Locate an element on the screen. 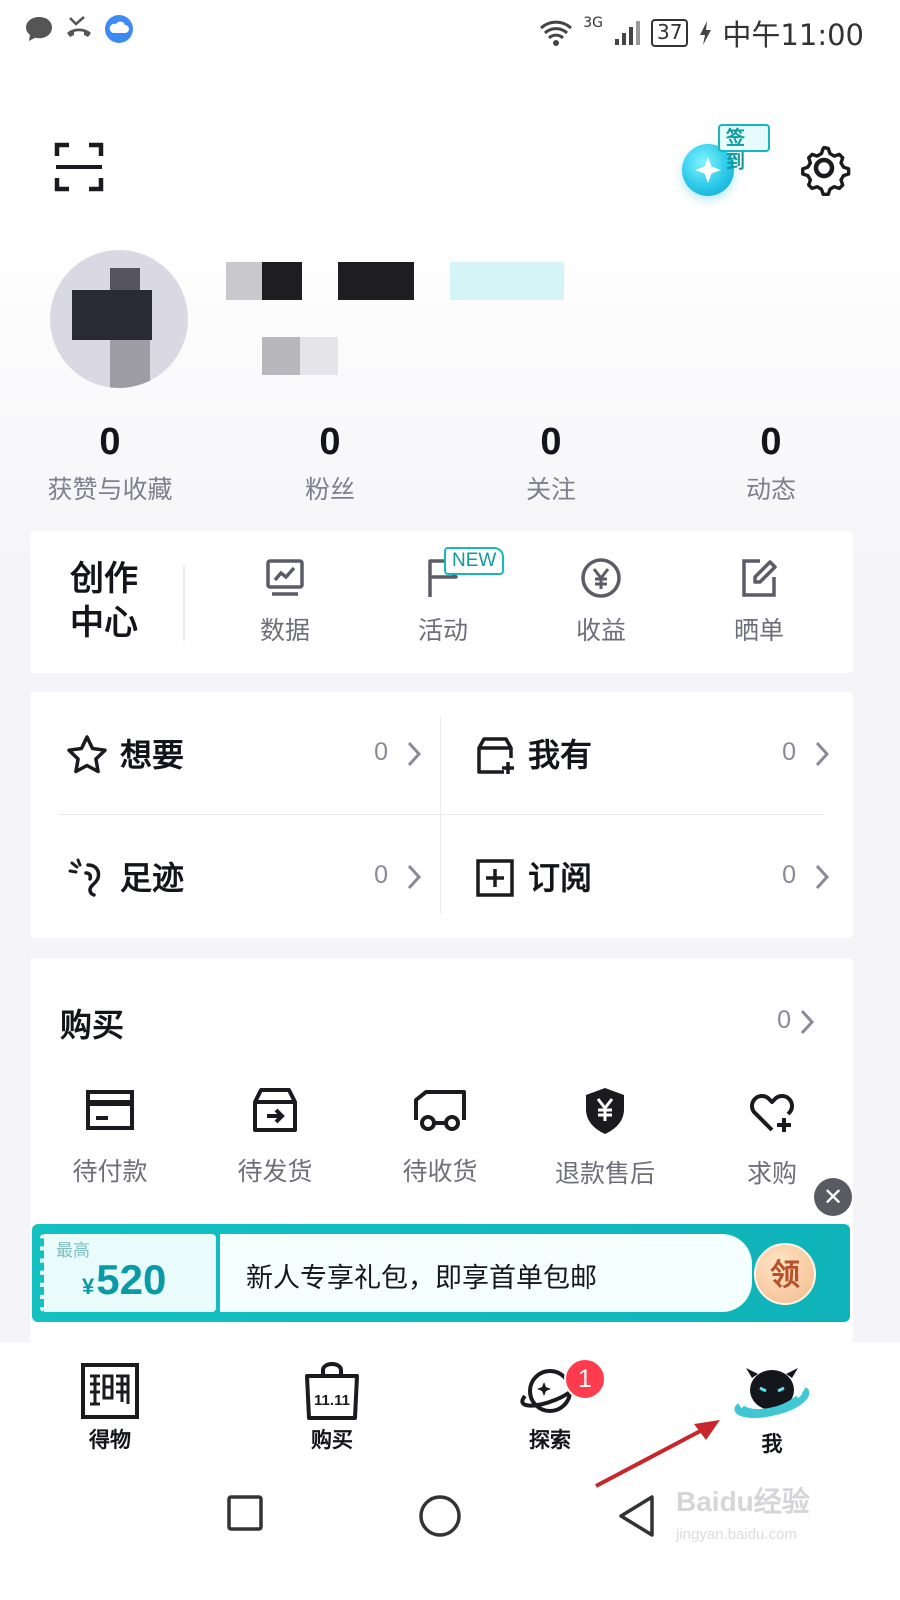 The height and width of the screenshot is (1600, 900). home-button is located at coordinates (440, 1516).